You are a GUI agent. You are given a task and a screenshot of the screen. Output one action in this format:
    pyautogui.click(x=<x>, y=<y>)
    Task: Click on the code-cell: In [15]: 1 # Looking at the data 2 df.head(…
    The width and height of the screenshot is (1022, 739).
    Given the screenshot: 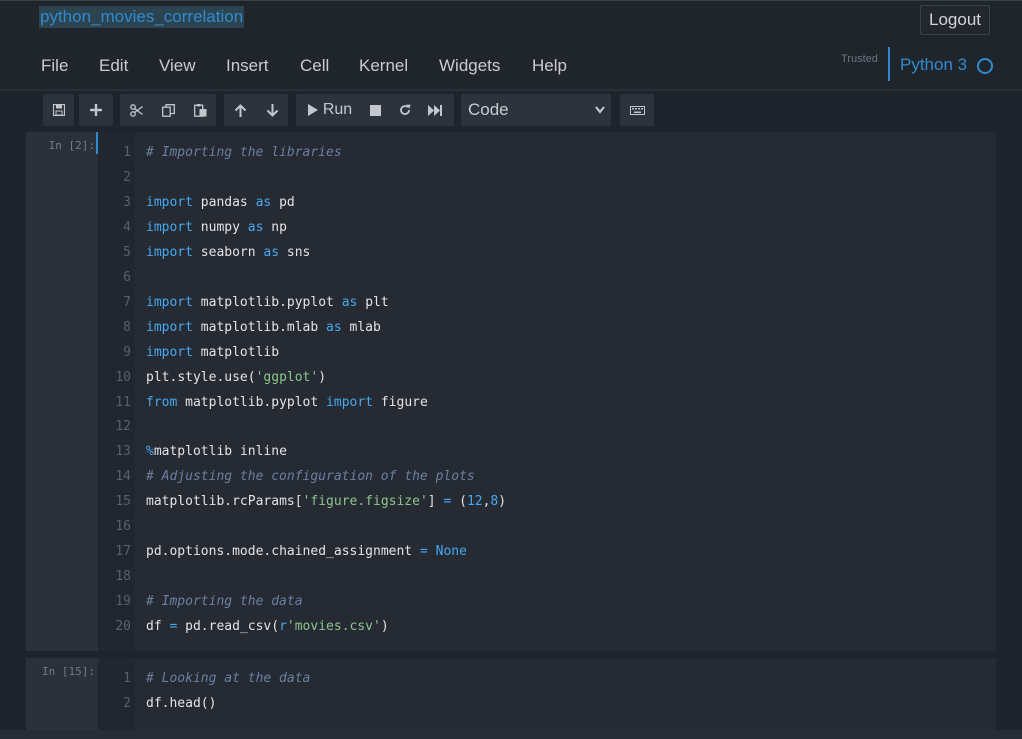 What is the action you would take?
    pyautogui.click(x=511, y=694)
    